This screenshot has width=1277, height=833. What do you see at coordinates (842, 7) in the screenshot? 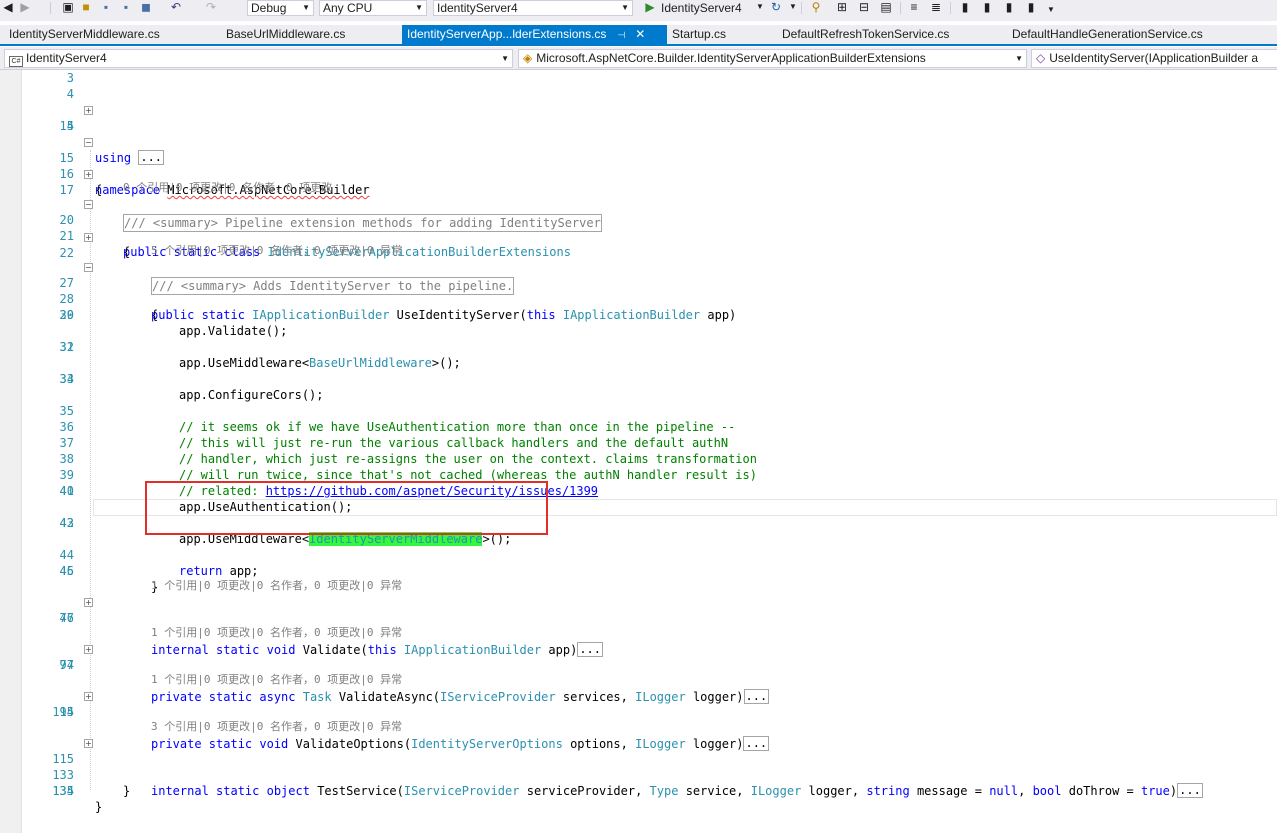
I see `find-icon: ⊞` at bounding box center [842, 7].